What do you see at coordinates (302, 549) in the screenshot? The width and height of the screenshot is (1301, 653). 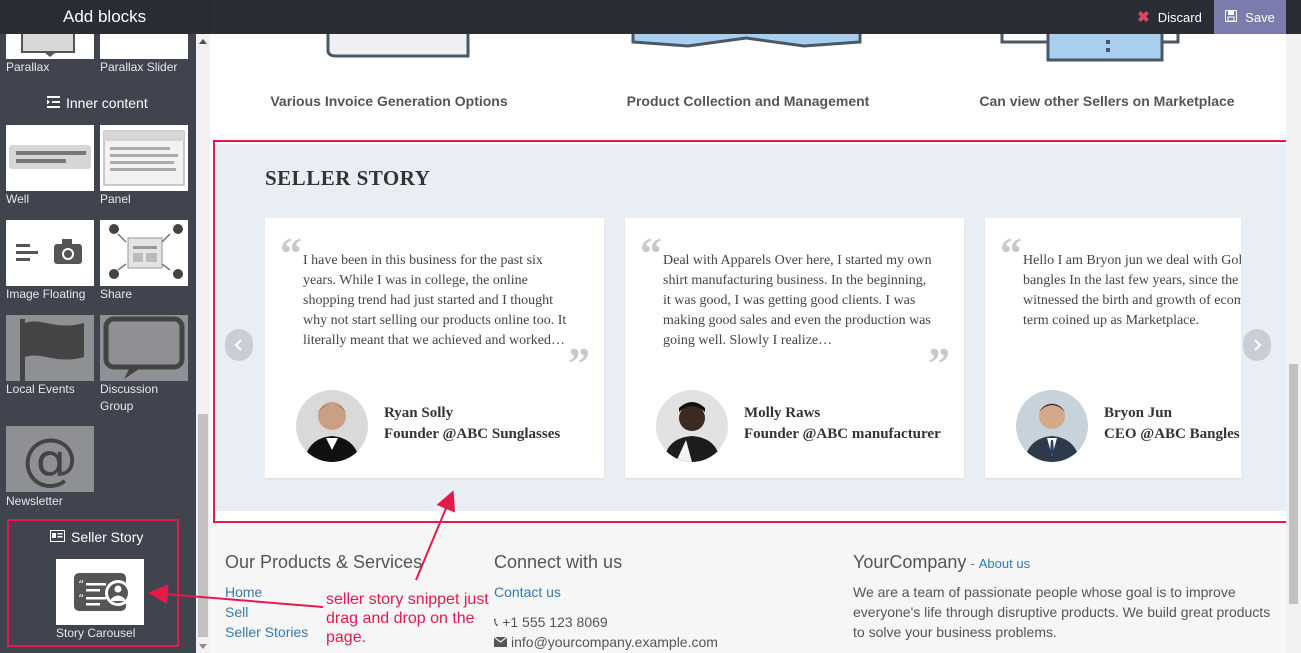 I see `annotation-arrows` at bounding box center [302, 549].